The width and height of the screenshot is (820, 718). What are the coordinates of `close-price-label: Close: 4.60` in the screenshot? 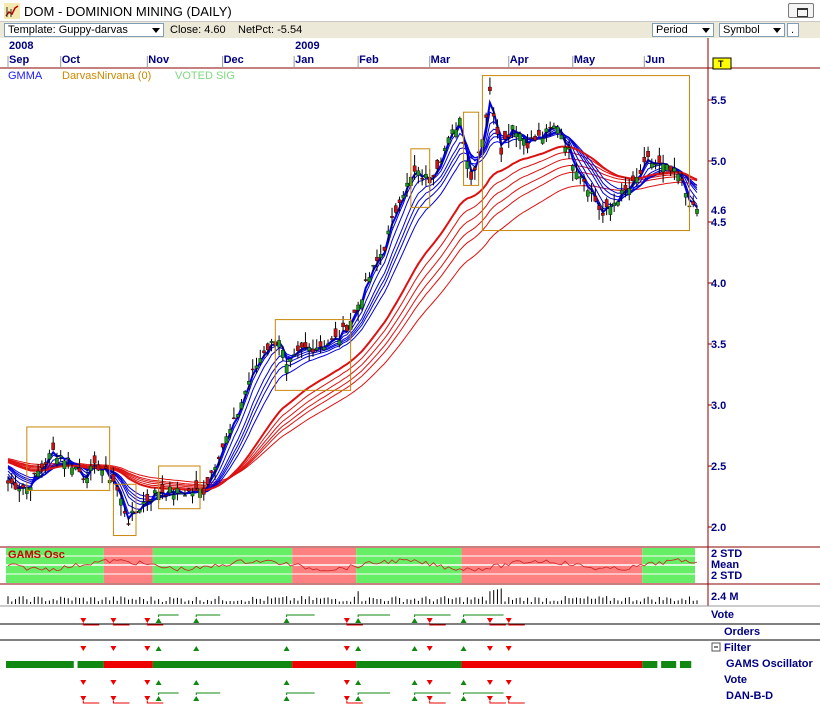 It's located at (198, 30).